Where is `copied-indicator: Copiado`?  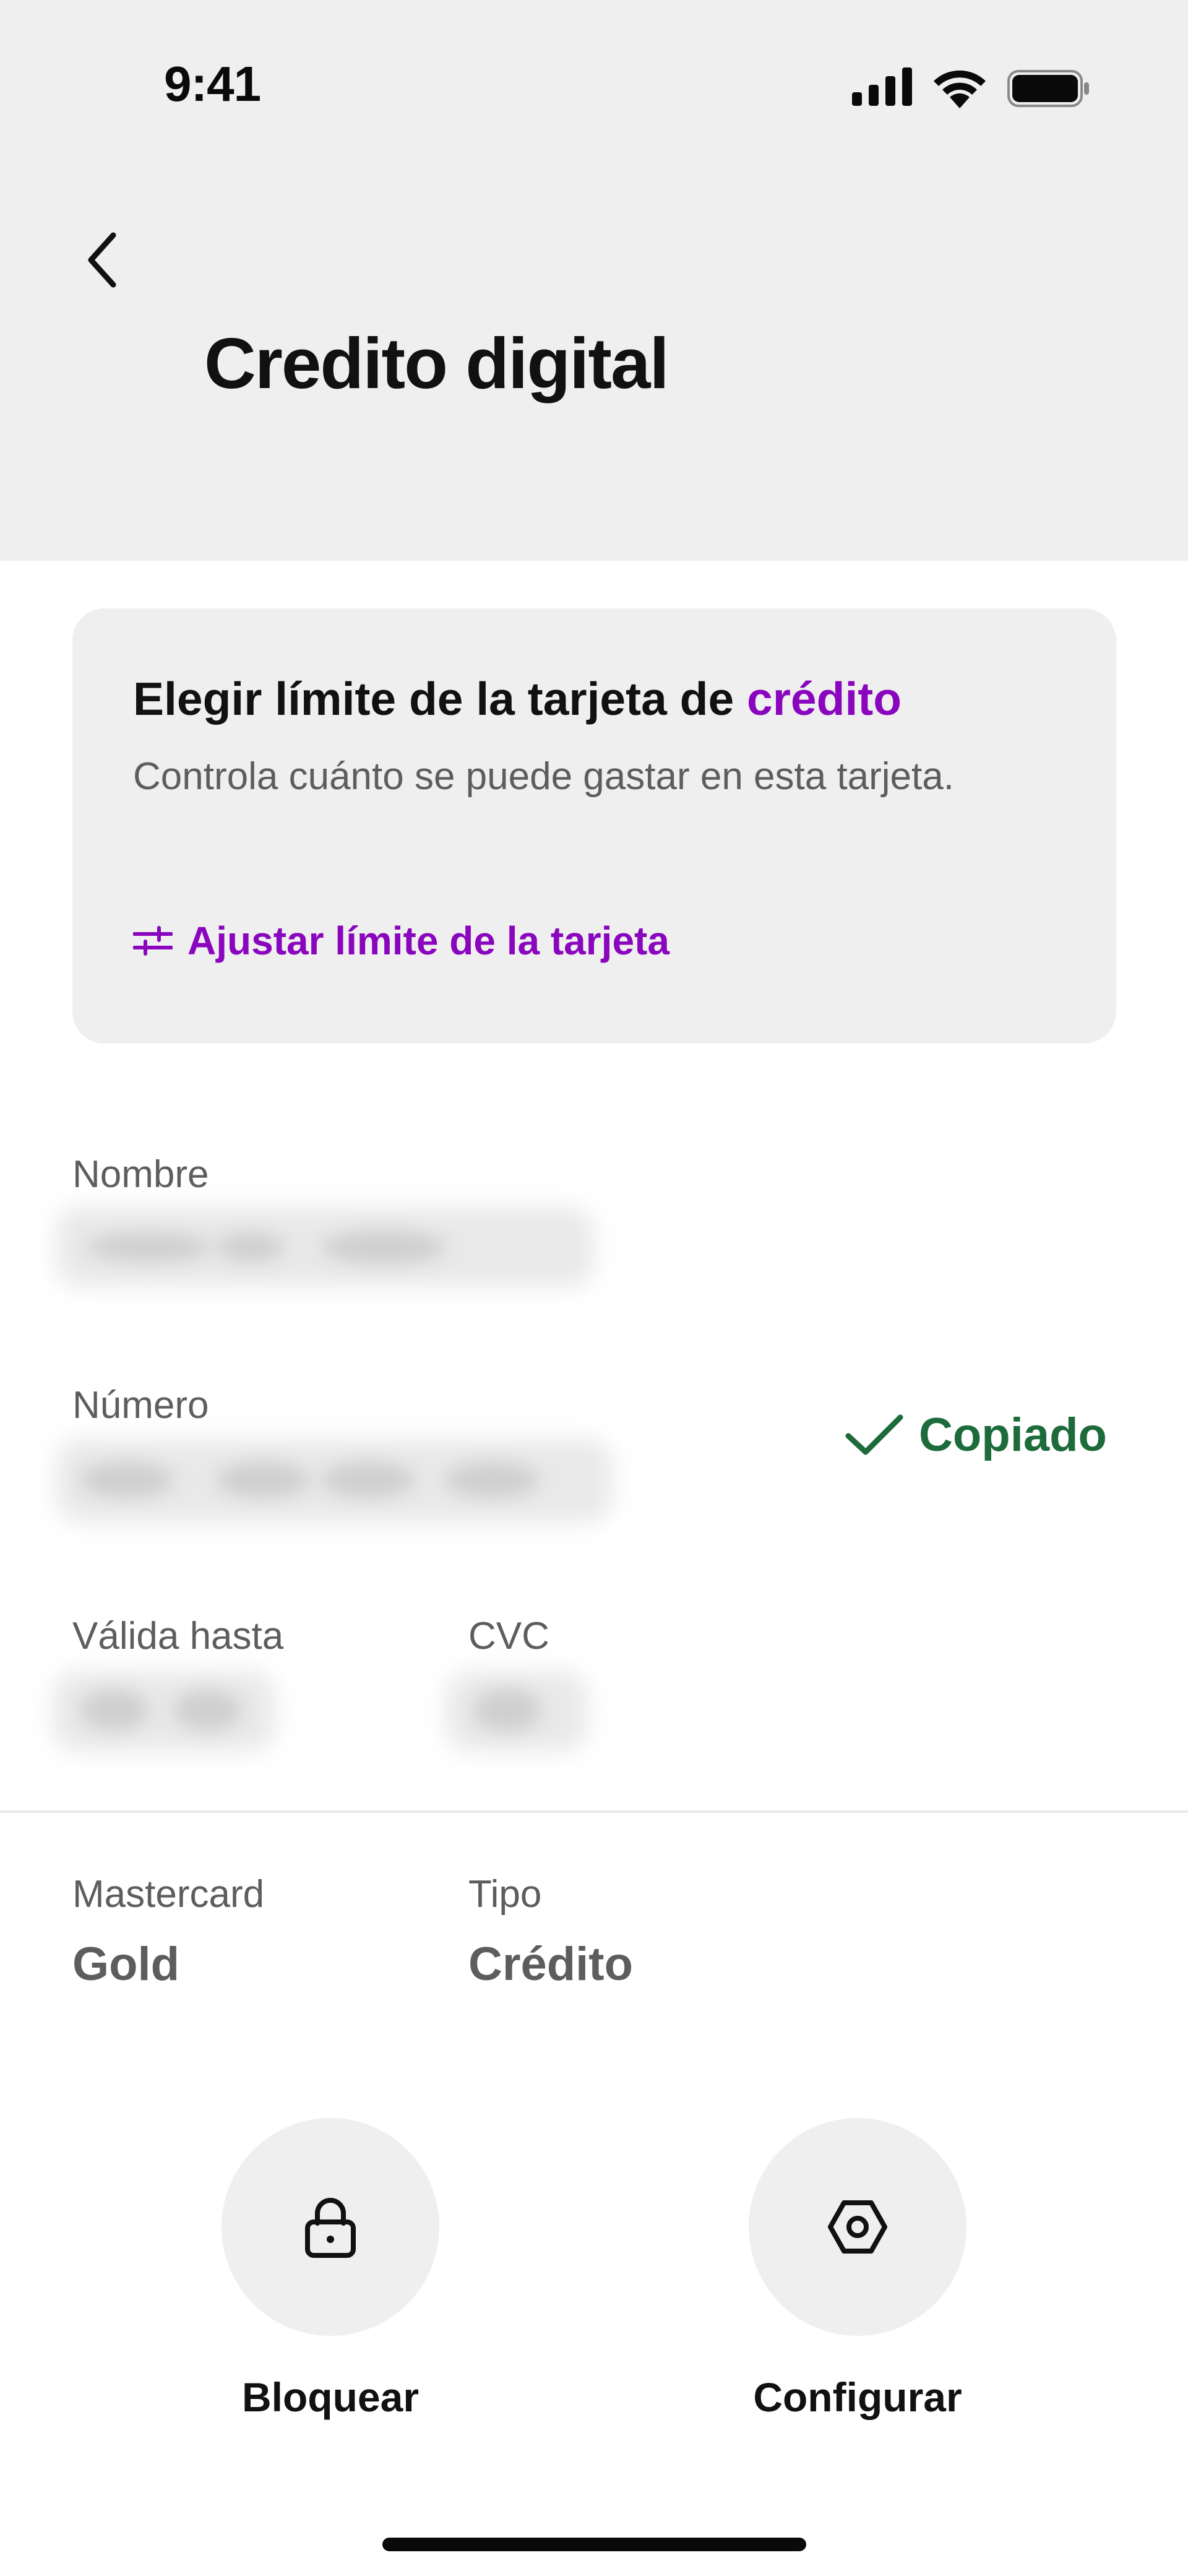 copied-indicator: Copiado is located at coordinates (976, 1435).